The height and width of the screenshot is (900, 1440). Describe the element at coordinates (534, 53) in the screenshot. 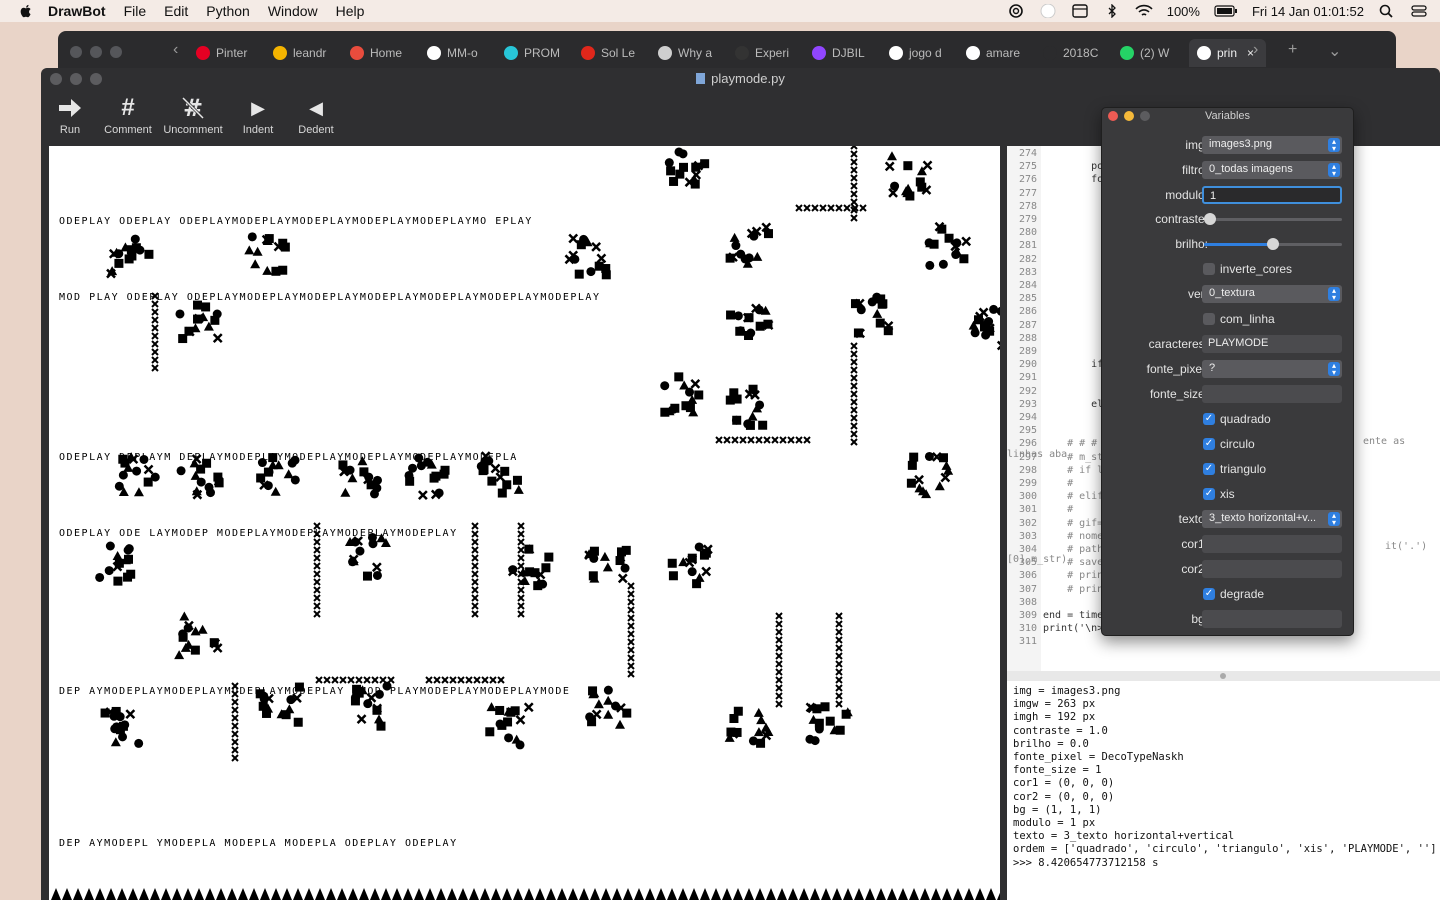

I see `browser-tab: PROM` at that location.